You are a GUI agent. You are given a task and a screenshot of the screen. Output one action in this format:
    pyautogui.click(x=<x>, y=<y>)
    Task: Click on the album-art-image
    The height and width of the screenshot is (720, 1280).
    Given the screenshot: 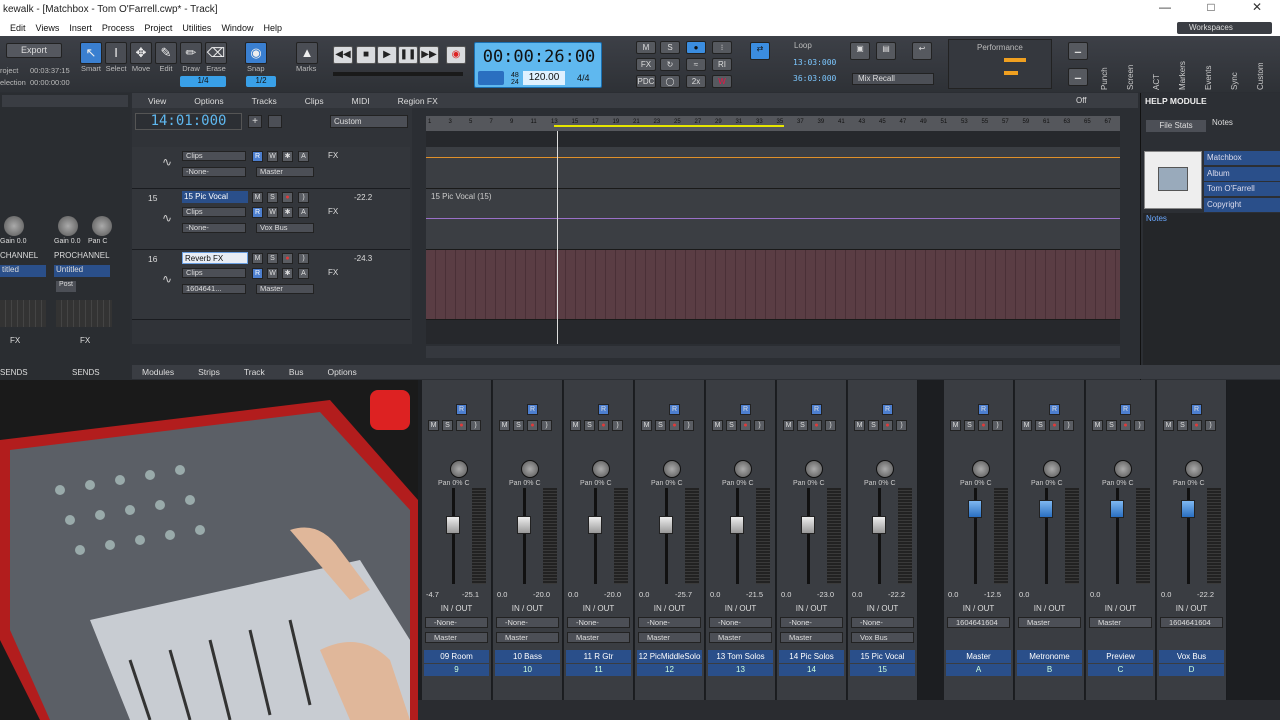 What is the action you would take?
    pyautogui.click(x=1173, y=180)
    